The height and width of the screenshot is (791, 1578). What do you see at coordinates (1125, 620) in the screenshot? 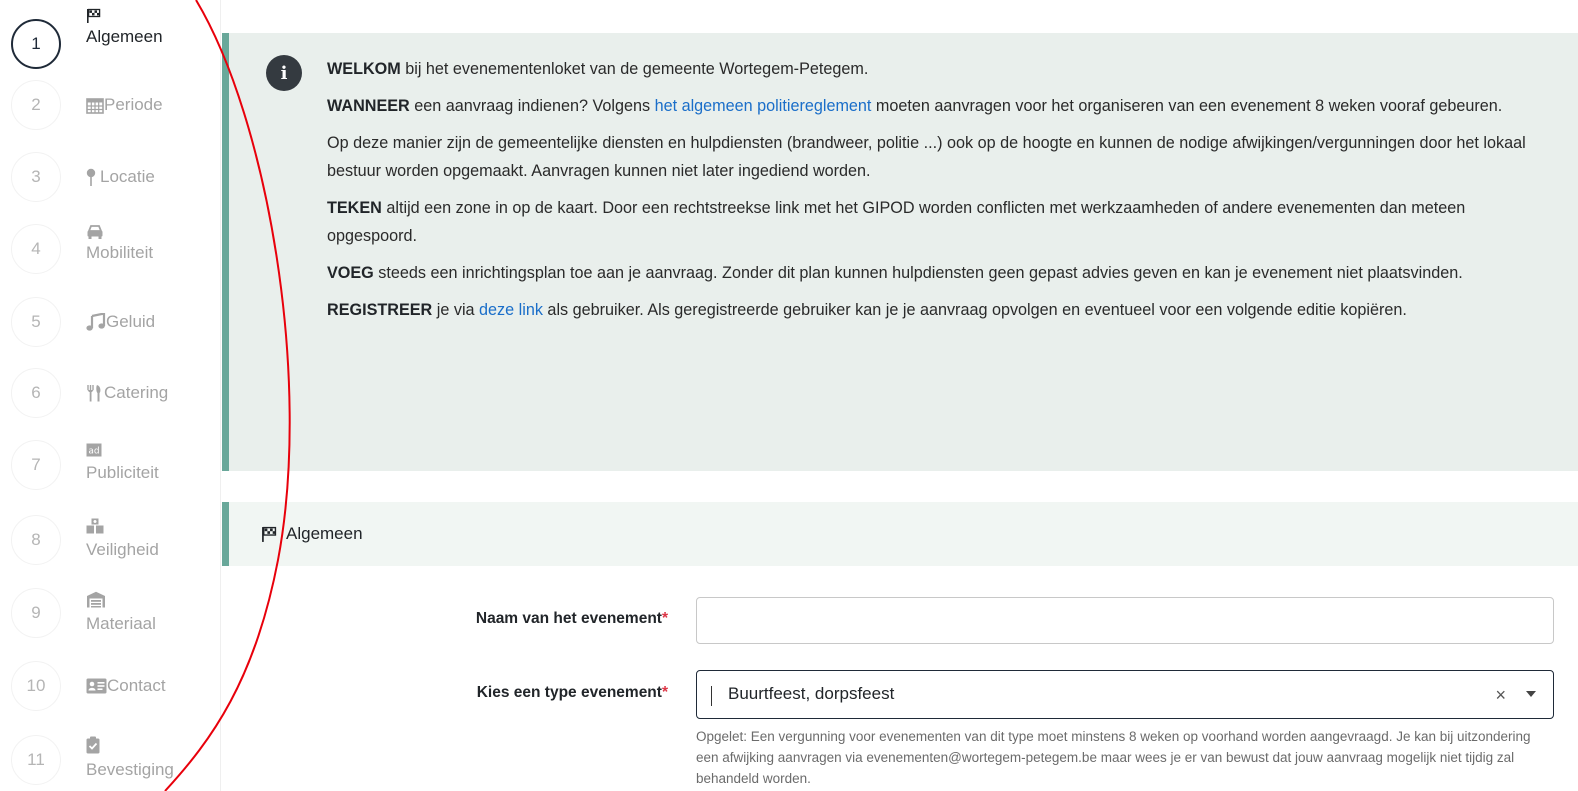
I see `event-name-input` at bounding box center [1125, 620].